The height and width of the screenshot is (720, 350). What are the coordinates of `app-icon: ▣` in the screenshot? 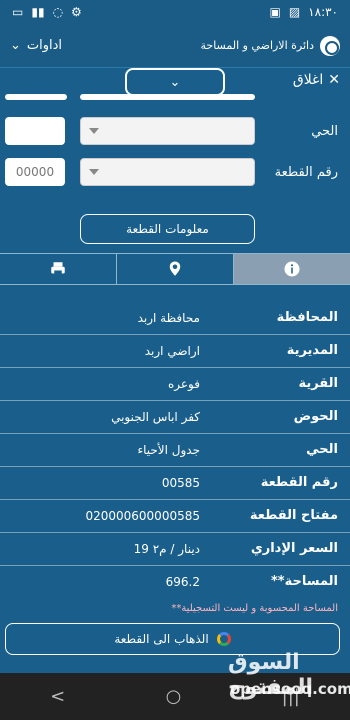 It's located at (275, 12).